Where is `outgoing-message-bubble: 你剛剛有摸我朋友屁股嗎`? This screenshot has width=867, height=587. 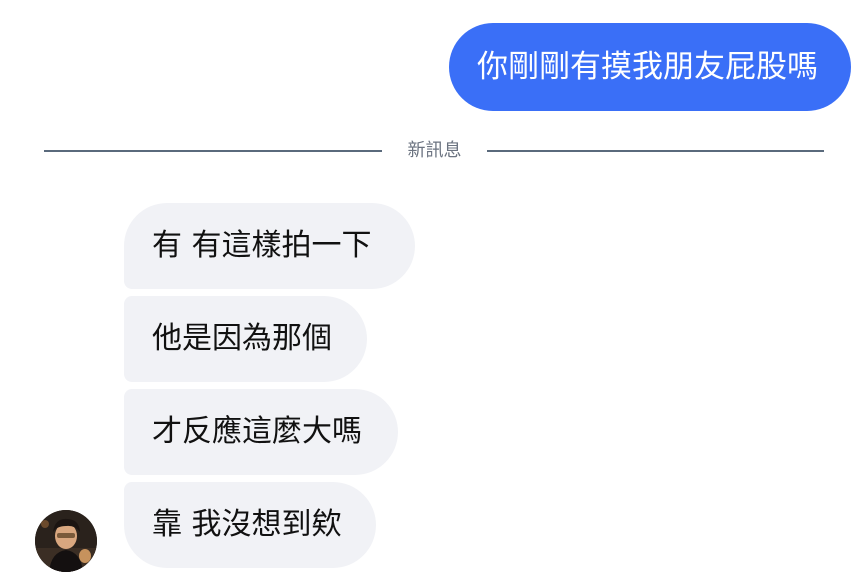 outgoing-message-bubble: 你剛剛有摸我朋友屁股嗎 is located at coordinates (650, 67).